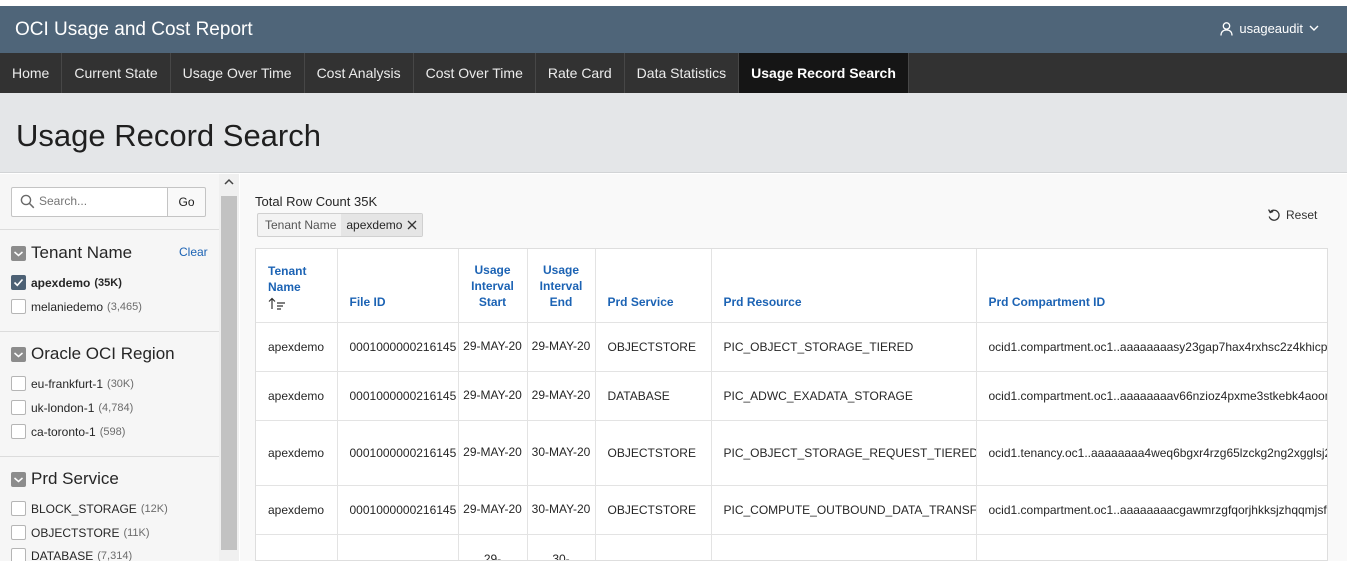  I want to click on column-header-prd-service: Prd Service, so click(653, 286).